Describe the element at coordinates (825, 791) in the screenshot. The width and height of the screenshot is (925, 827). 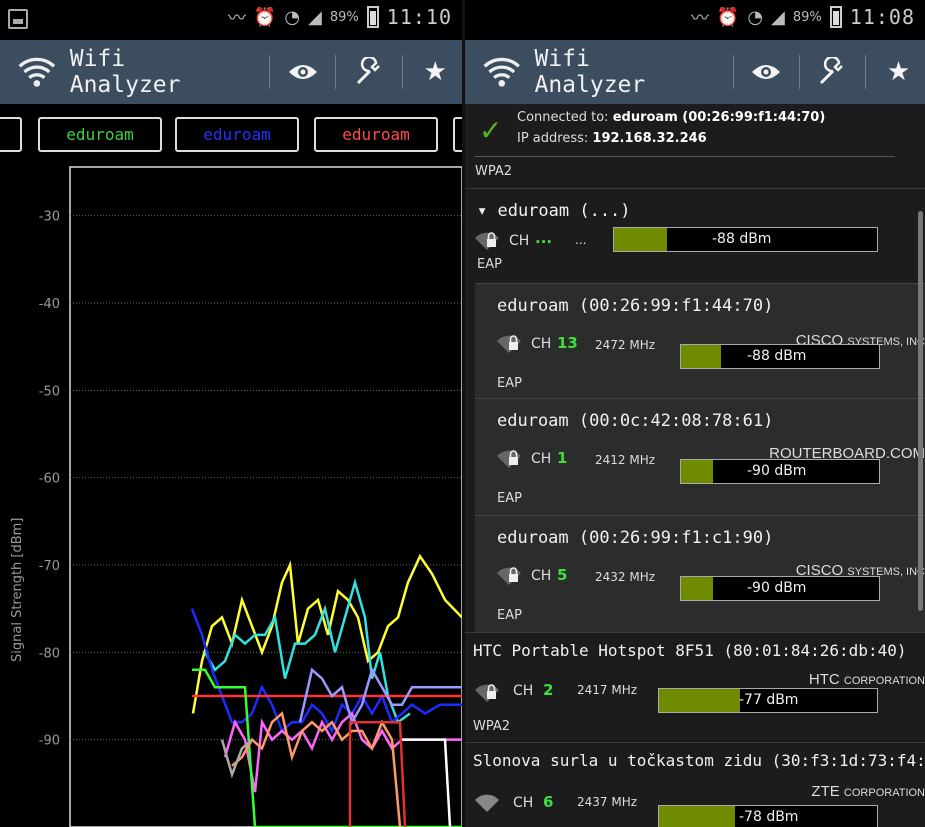
I see `vendor-name: ZTE` at that location.